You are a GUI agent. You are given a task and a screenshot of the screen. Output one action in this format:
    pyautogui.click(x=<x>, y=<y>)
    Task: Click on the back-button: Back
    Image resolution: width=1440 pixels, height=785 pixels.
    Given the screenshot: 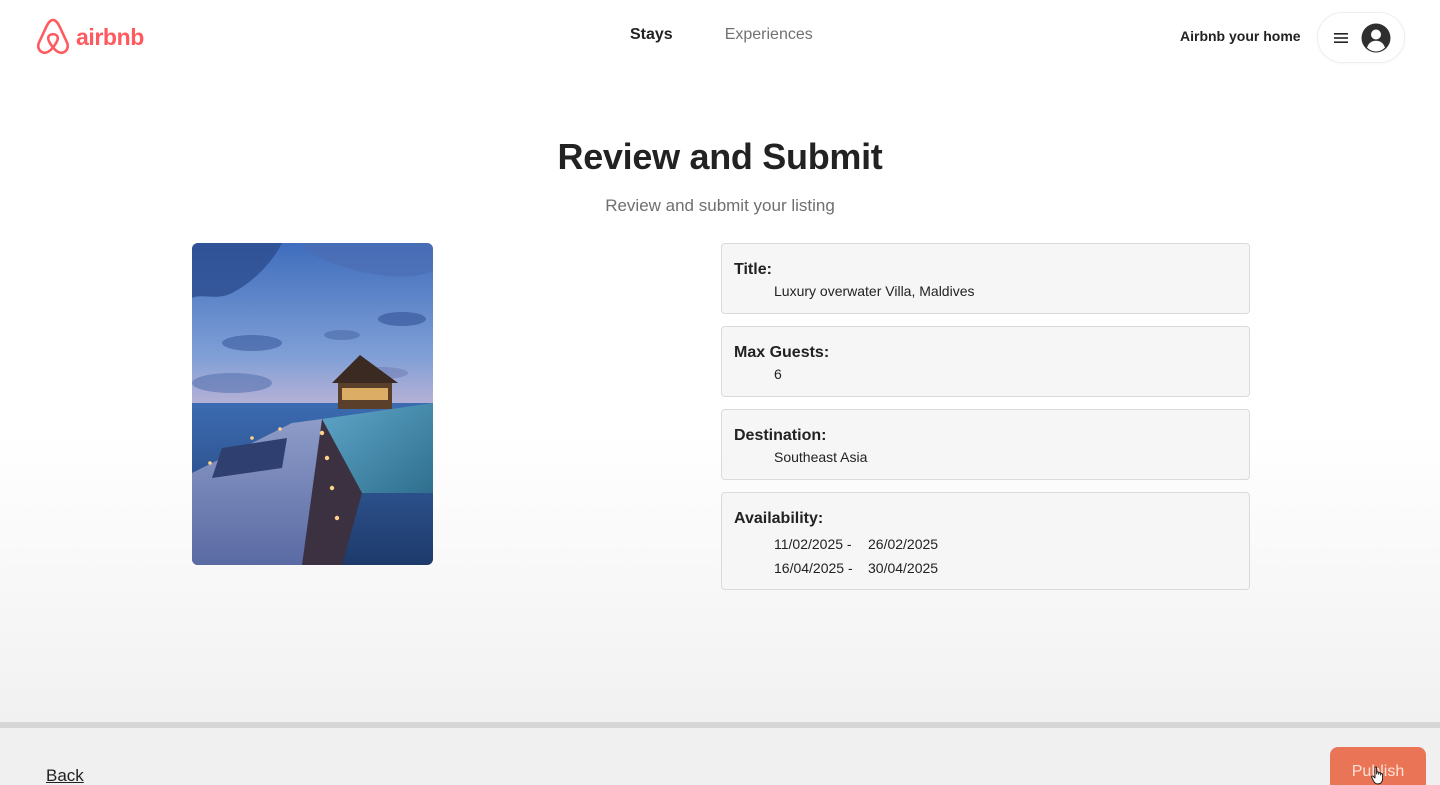 What is the action you would take?
    pyautogui.click(x=65, y=775)
    